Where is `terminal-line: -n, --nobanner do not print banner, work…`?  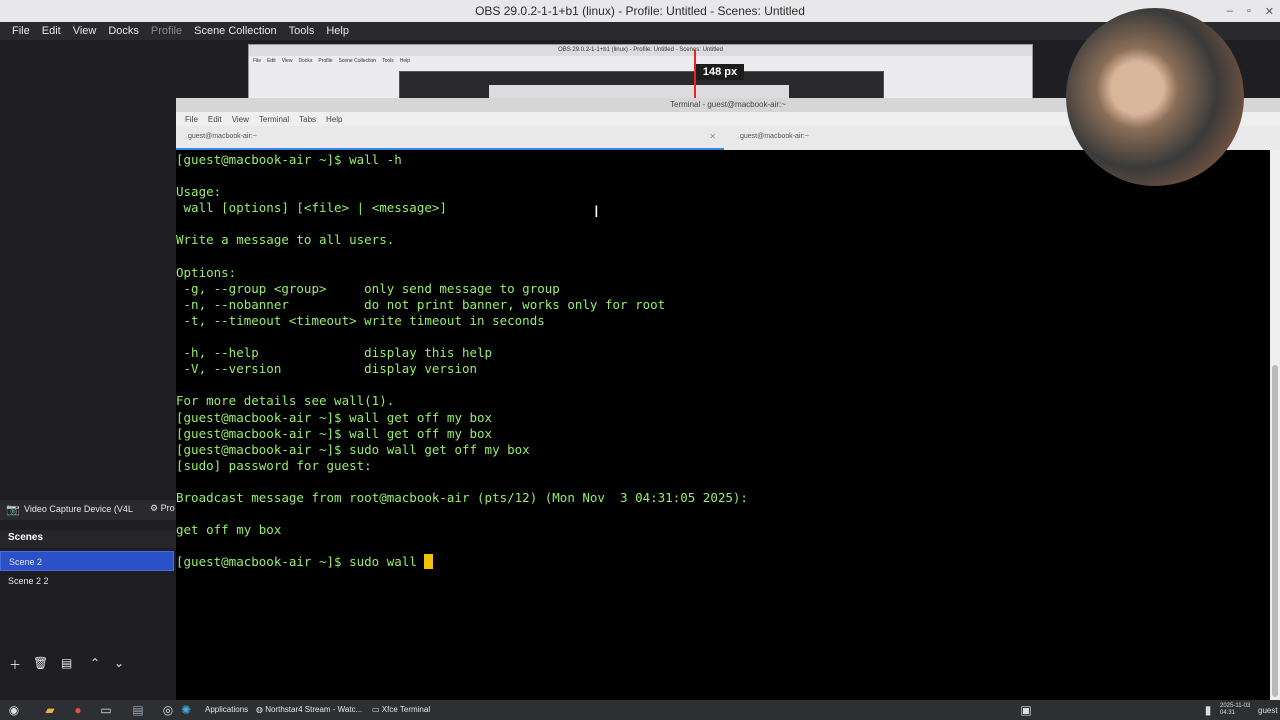 terminal-line: -n, --nobanner do not print banner, work… is located at coordinates (421, 304).